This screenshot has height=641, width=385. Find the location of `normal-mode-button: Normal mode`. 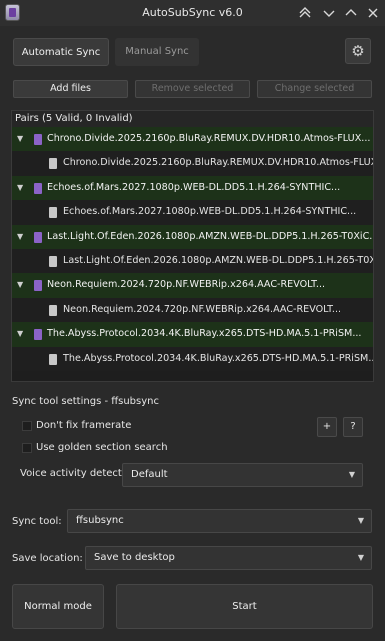

normal-mode-button: Normal mode is located at coordinates (58, 606).